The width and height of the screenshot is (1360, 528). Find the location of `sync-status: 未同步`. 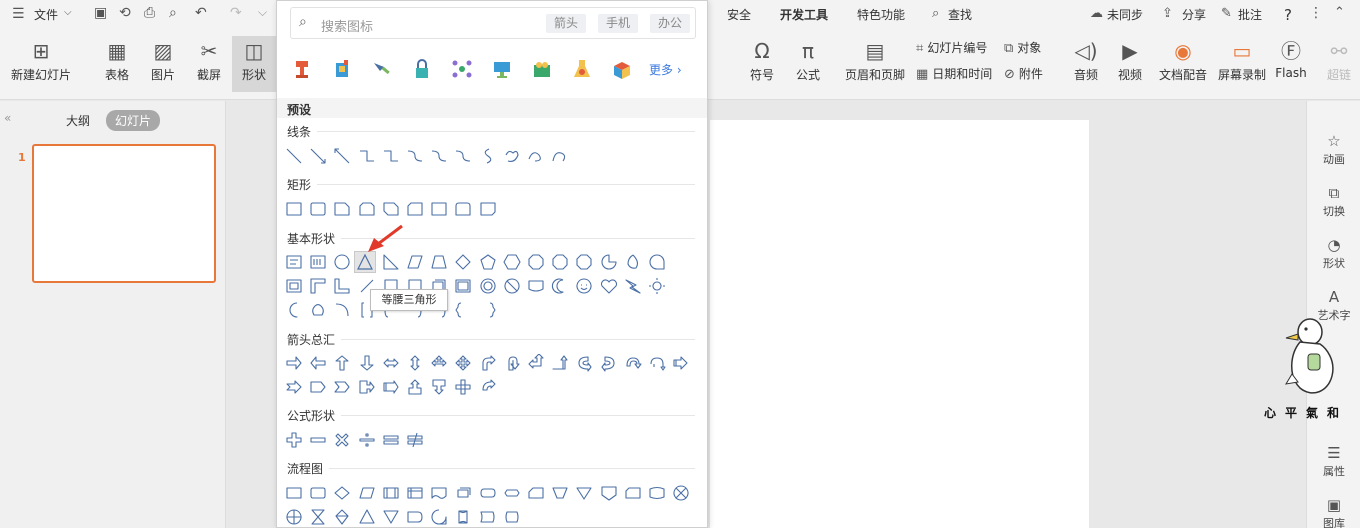

sync-status: 未同步 is located at coordinates (1125, 15).